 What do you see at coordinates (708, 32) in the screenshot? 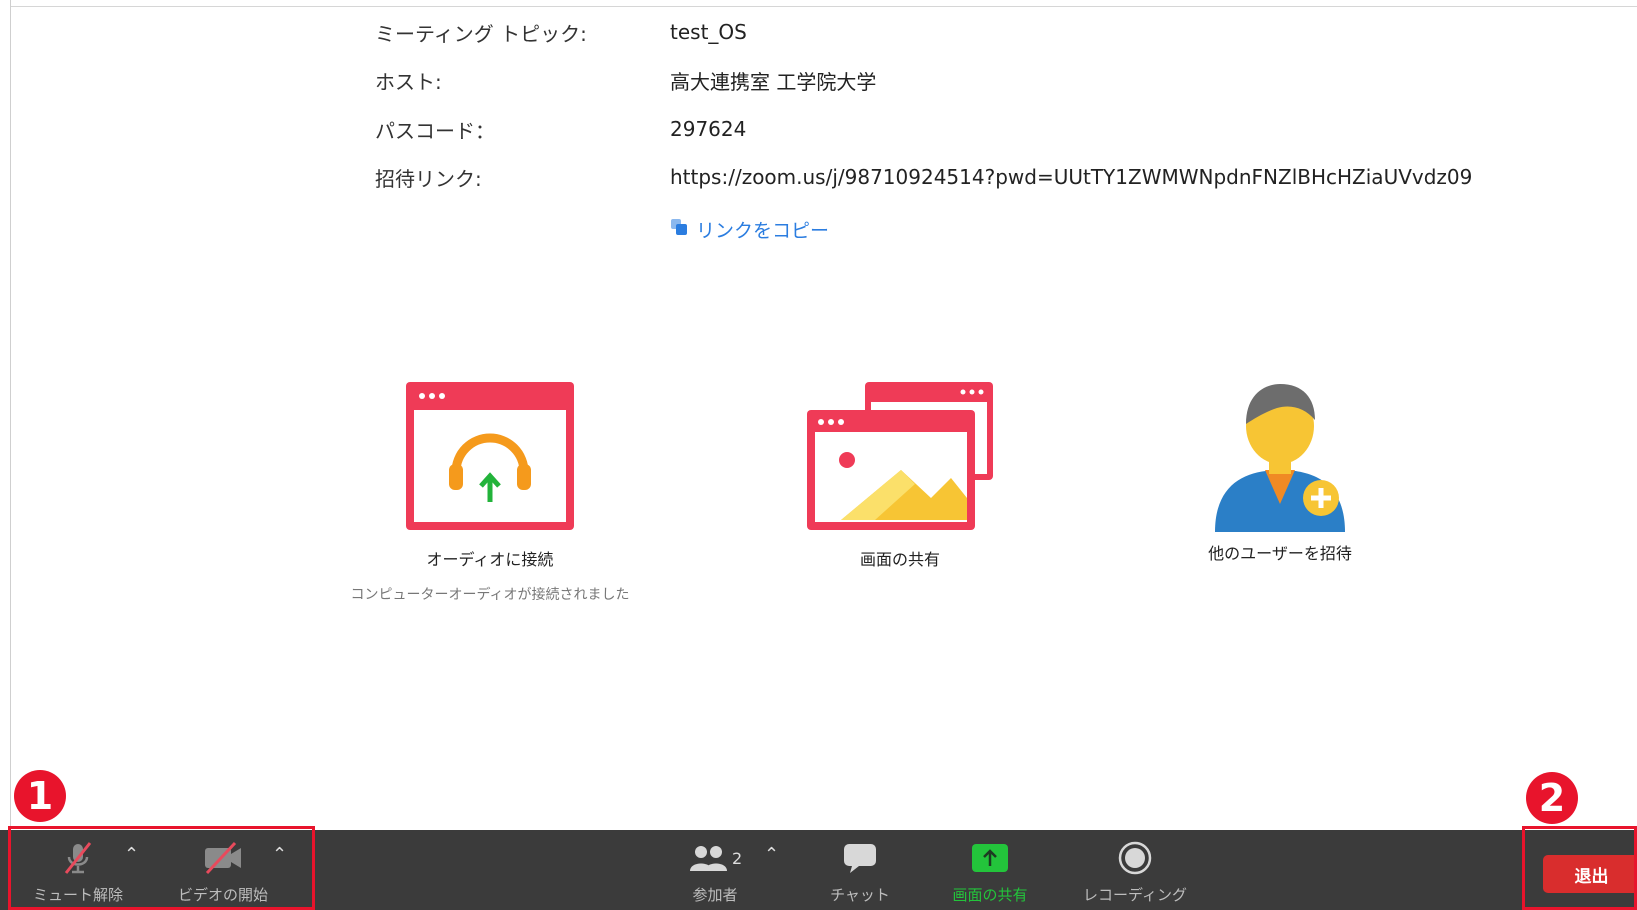
I see `topic-value: test_OS` at bounding box center [708, 32].